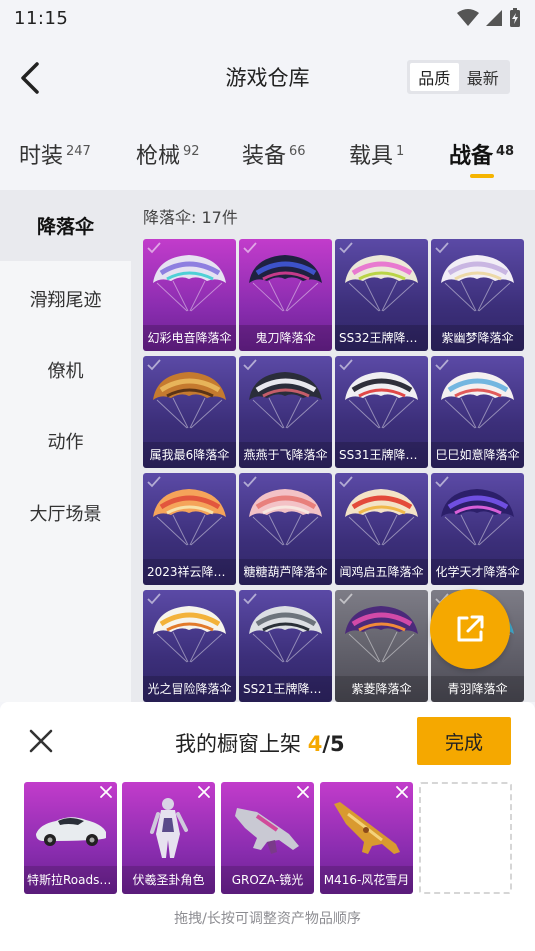 The height and width of the screenshot is (951, 535). Describe the element at coordinates (65, 440) in the screenshot. I see `sidebar-item-emote: 动作` at that location.